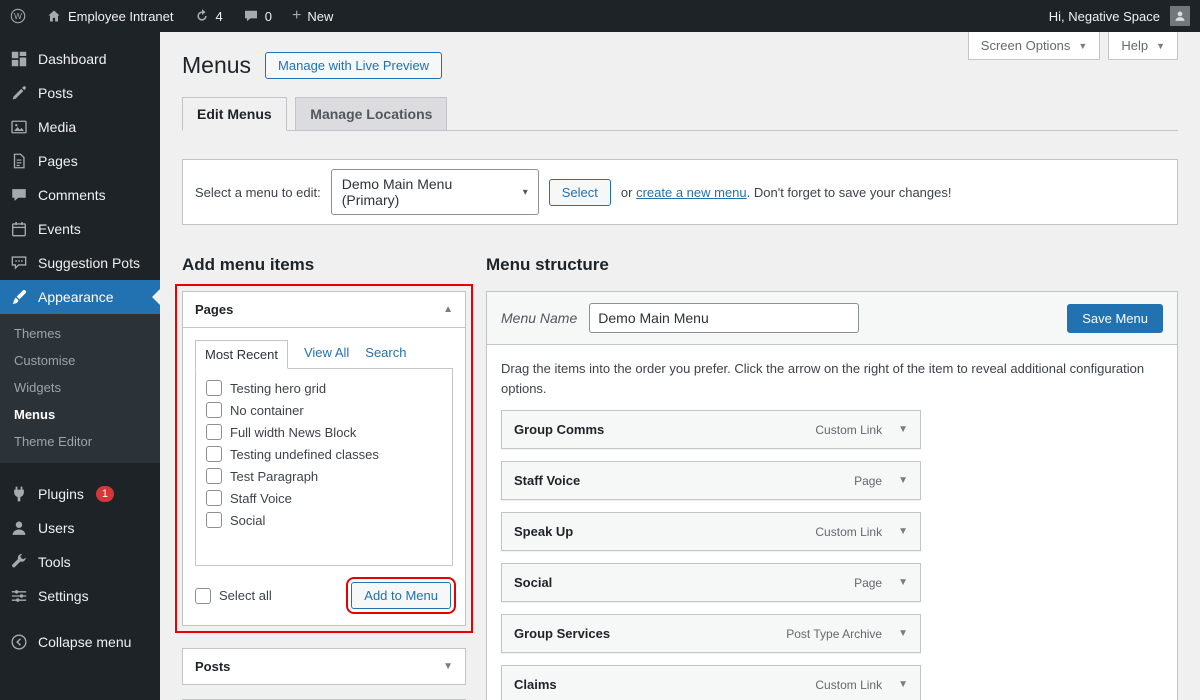  Describe the element at coordinates (19, 642) in the screenshot. I see `collapse-arrow-icon` at that location.